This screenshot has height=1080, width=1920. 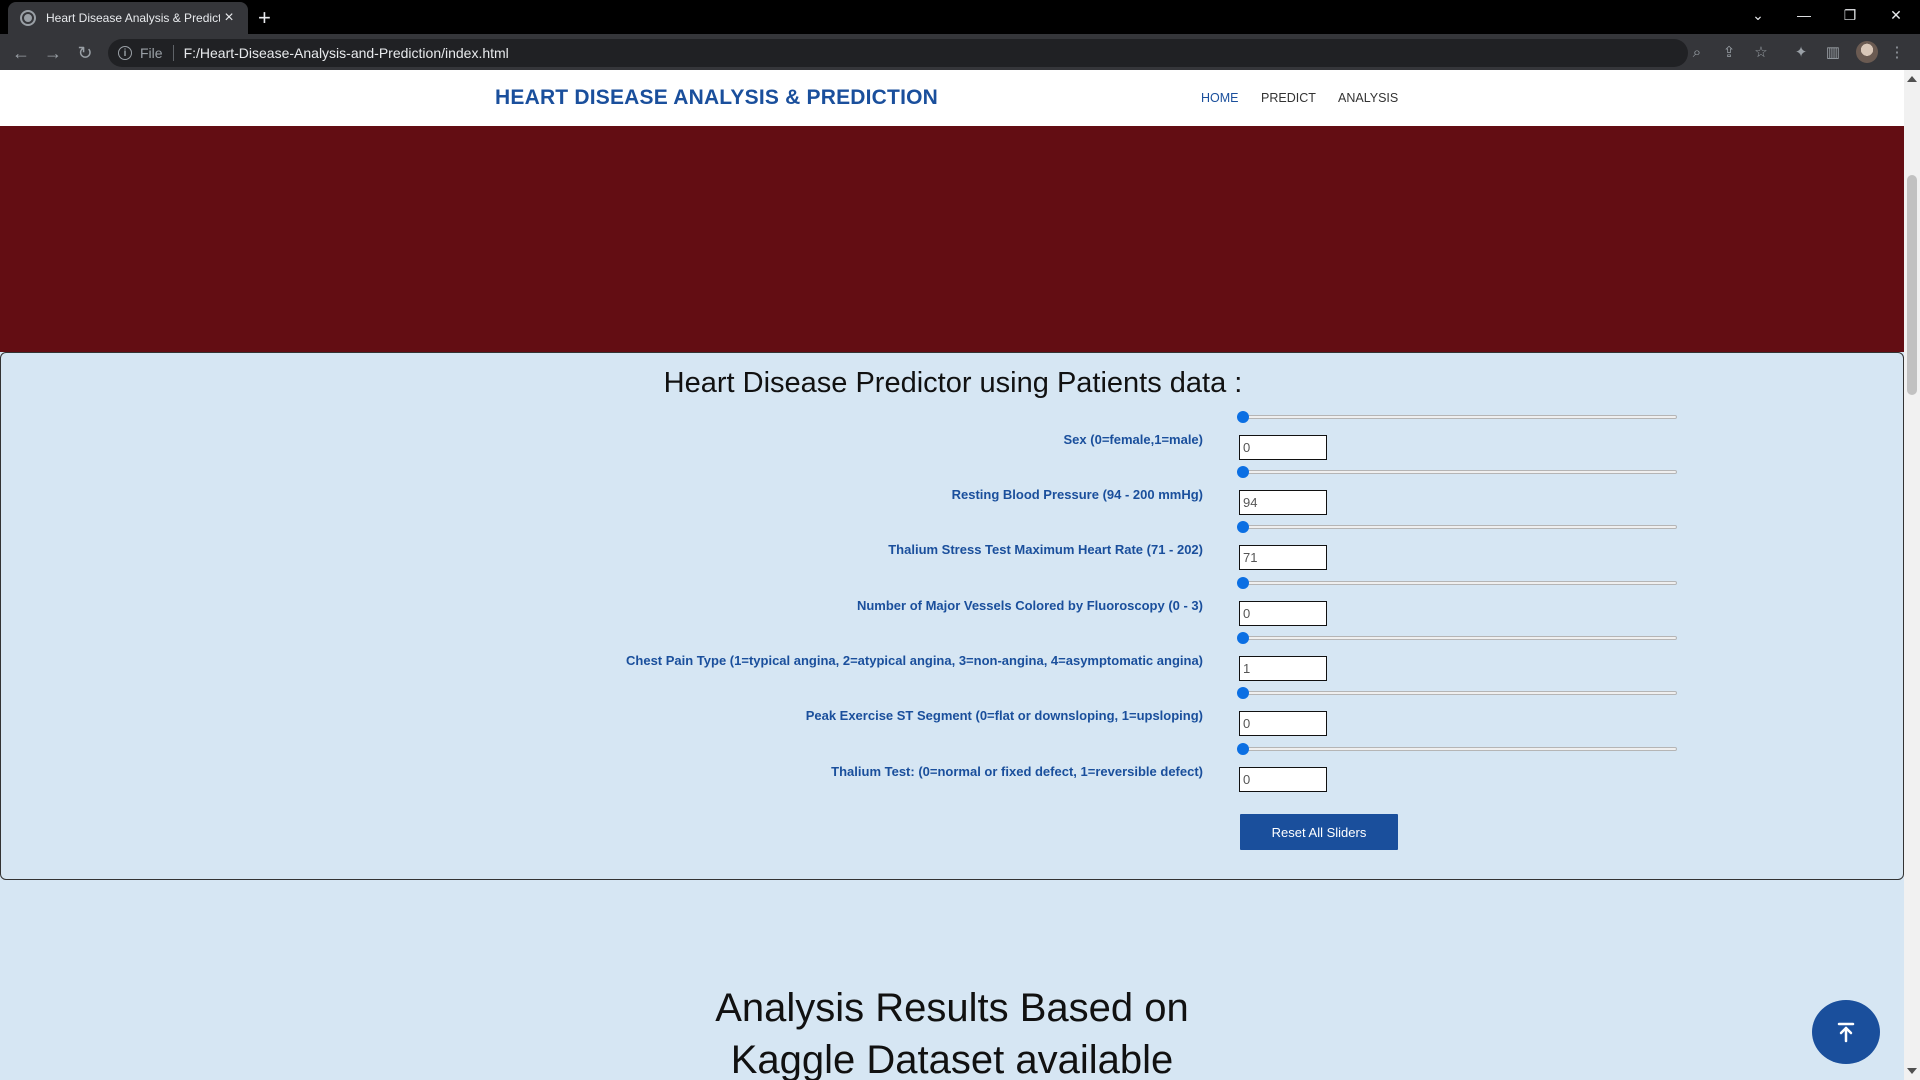 I want to click on analysis-heading-line2: Kaggle Dataset available, so click(x=952, y=1059).